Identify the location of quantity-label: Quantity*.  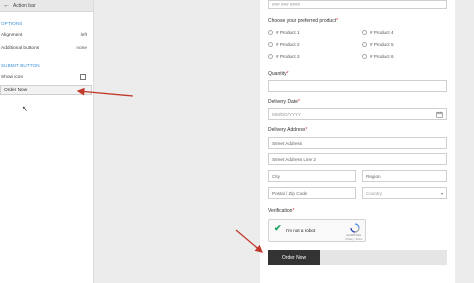
(278, 74).